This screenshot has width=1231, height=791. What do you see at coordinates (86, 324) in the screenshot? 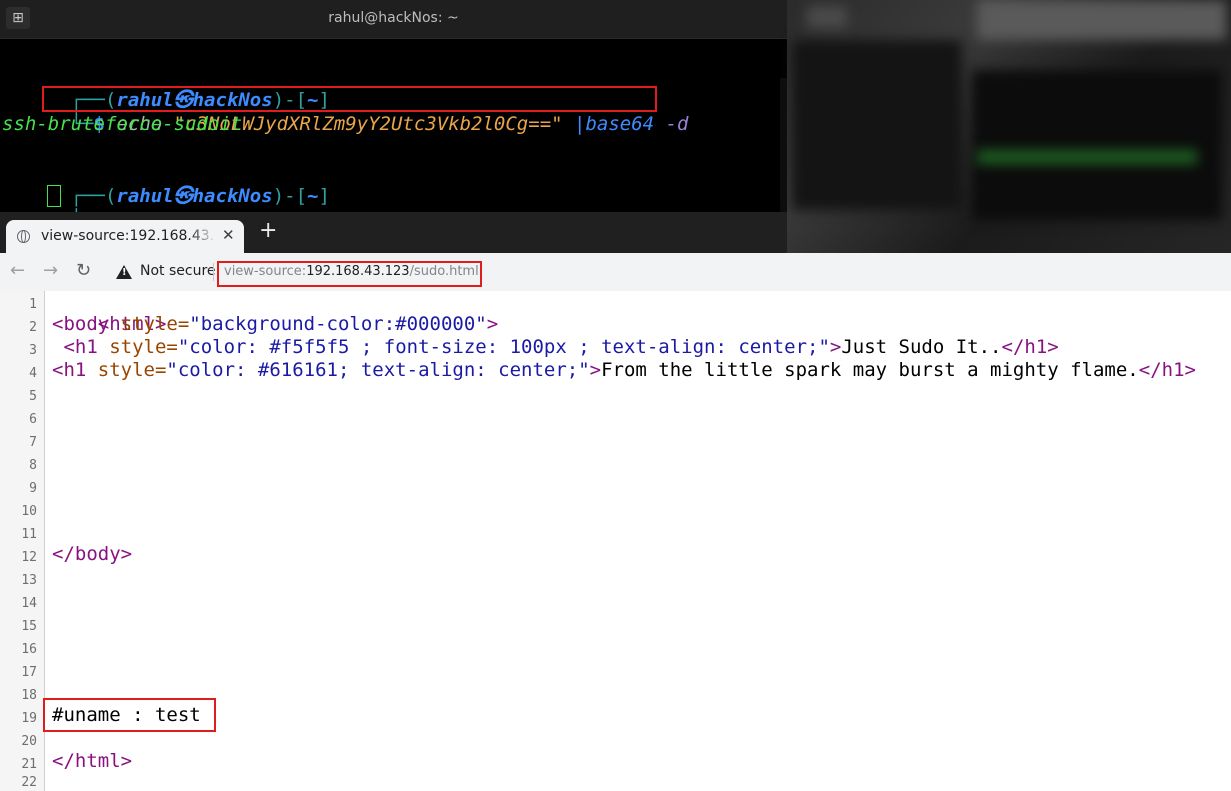
I see `code-tag: <body` at bounding box center [86, 324].